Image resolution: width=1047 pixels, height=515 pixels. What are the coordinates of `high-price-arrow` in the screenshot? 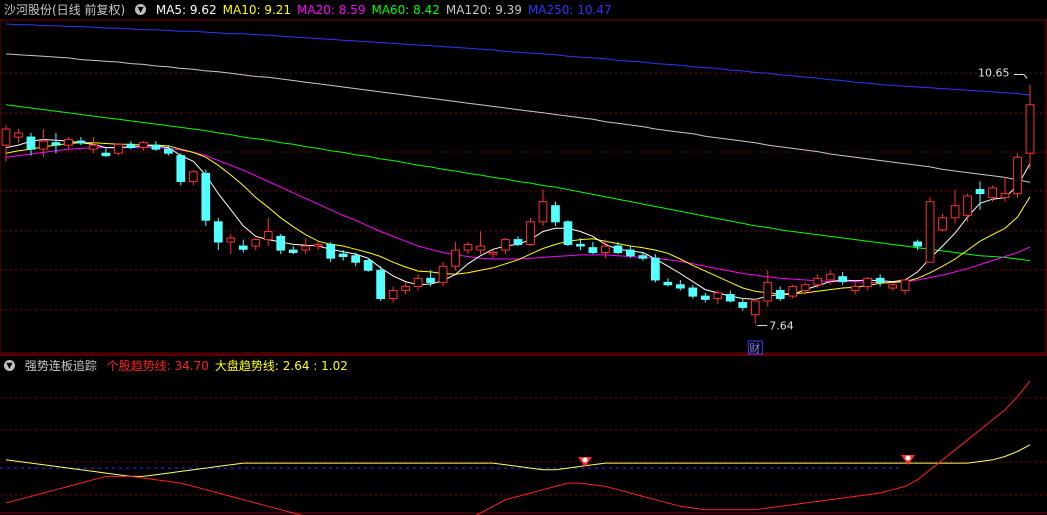 It's located at (1021, 76).